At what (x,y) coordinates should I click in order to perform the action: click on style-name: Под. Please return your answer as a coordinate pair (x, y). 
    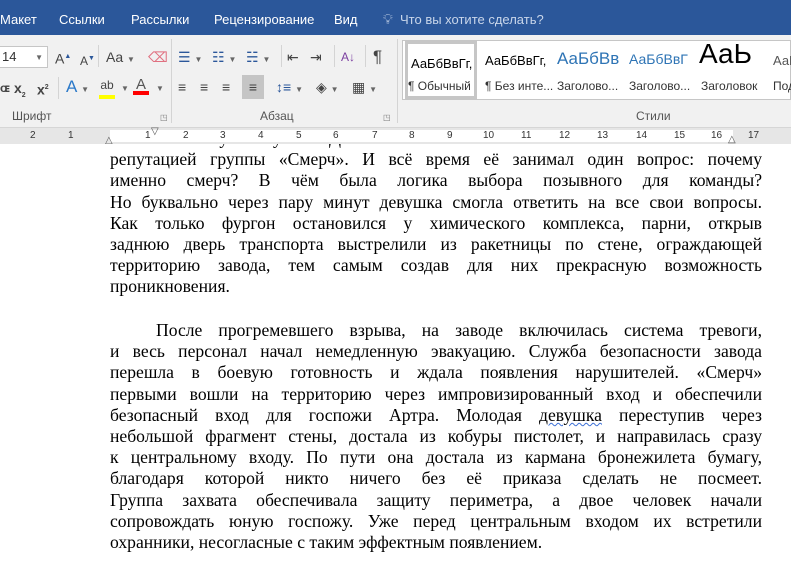
    Looking at the image, I should click on (782, 86).